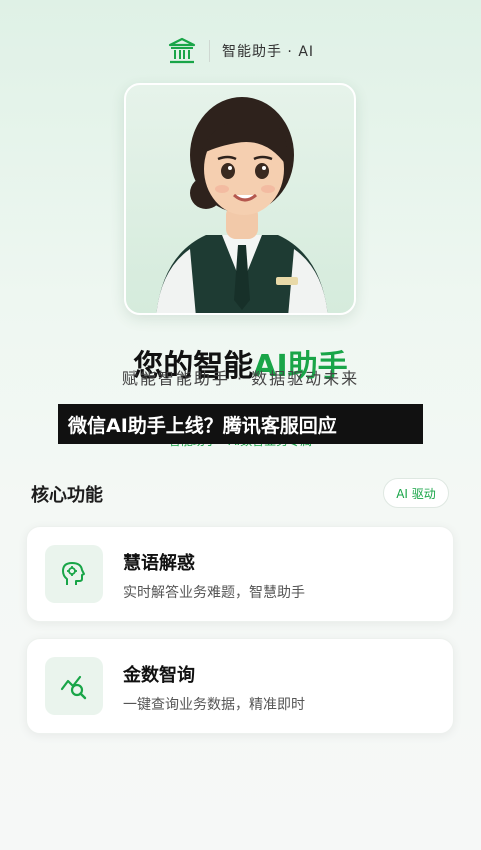 This screenshot has height=850, width=481. Describe the element at coordinates (67, 495) in the screenshot. I see `section-title: 核心功能` at that location.